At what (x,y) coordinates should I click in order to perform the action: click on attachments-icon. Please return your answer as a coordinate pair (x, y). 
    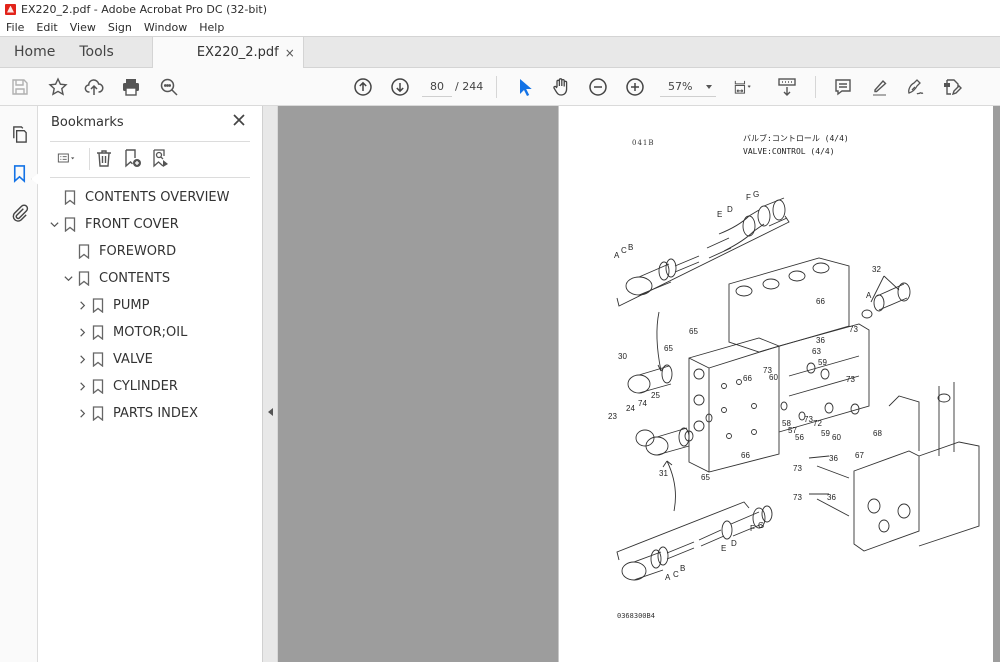
    Looking at the image, I should click on (19, 212).